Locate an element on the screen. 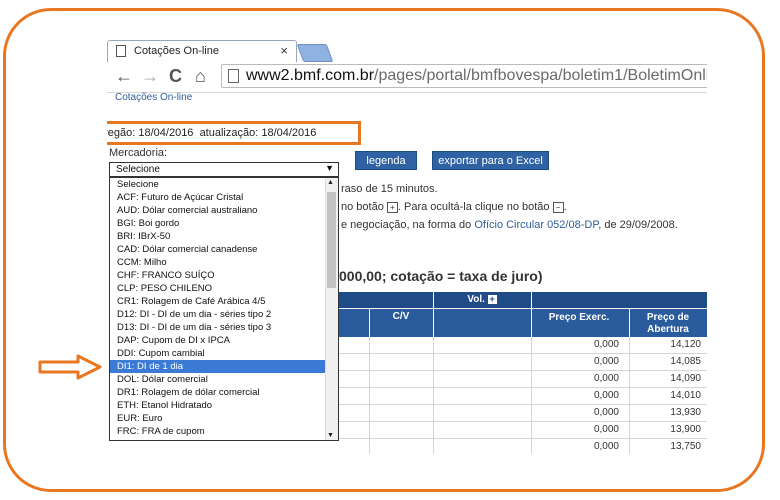 Image resolution: width=780 pixels, height=500 pixels. exportar-excel-button: exportar para o Excel is located at coordinates (490, 160).